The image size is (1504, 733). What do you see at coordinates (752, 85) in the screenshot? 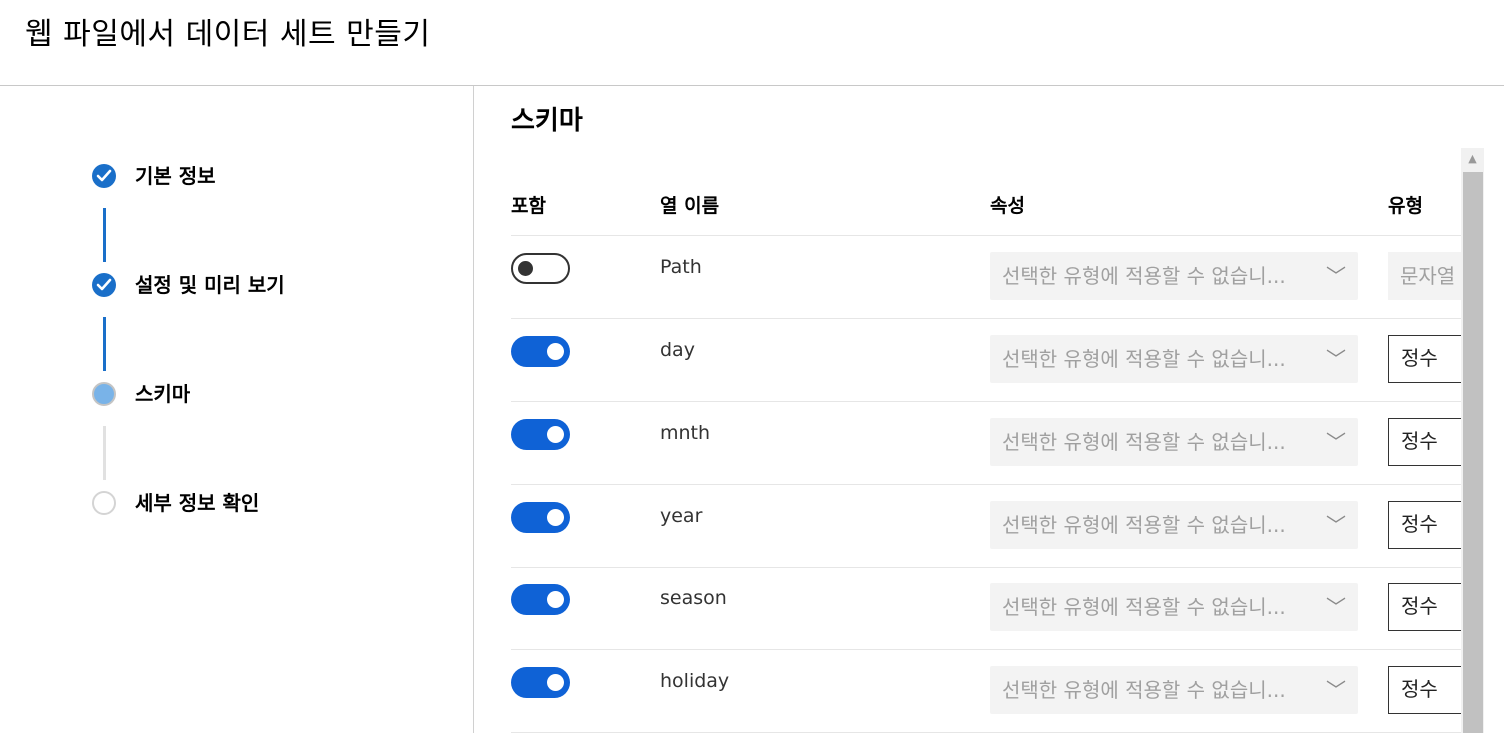
I see `header-divider` at bounding box center [752, 85].